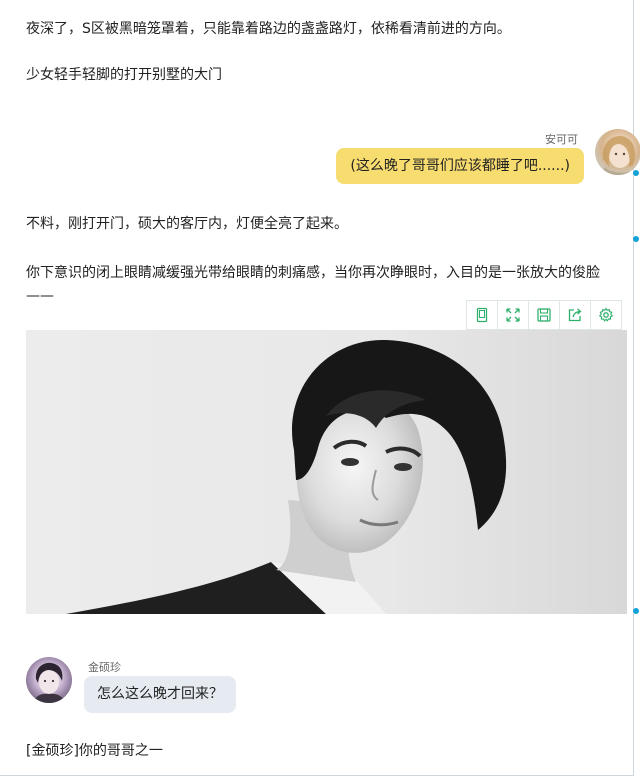 This screenshot has width=640, height=778. I want to click on page-icon, so click(482, 315).